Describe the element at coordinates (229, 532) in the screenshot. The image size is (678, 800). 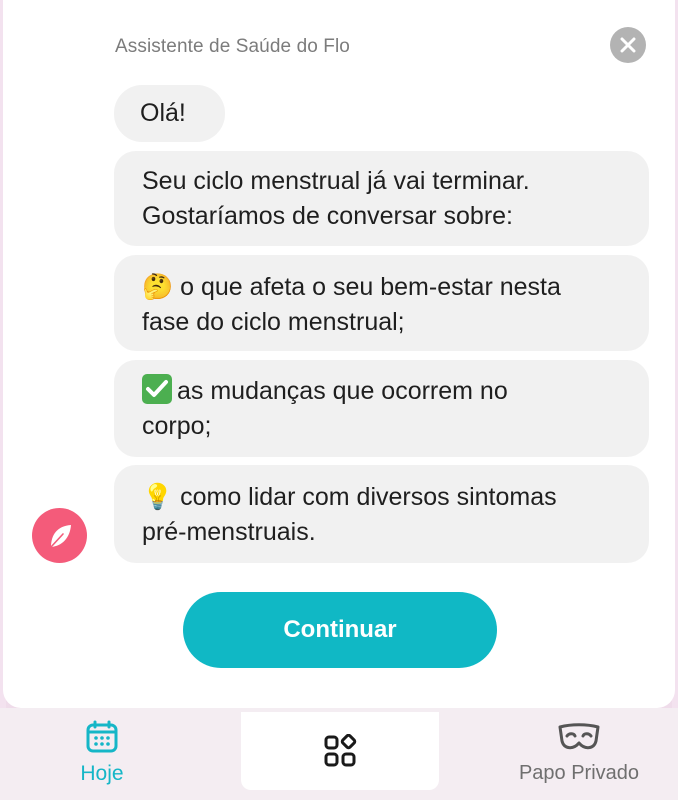
I see `message-text-line: pré-menstruais.` at that location.